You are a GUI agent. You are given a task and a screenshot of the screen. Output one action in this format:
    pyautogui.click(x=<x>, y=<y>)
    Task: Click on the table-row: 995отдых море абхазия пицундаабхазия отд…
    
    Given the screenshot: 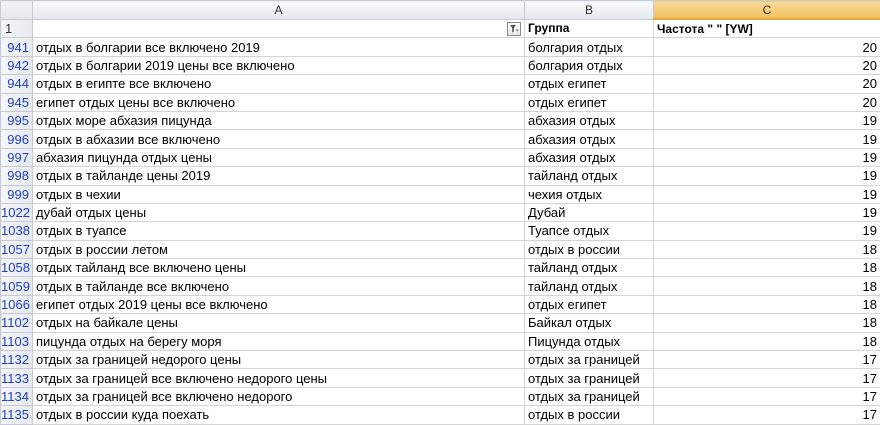 What is the action you would take?
    pyautogui.click(x=440, y=120)
    